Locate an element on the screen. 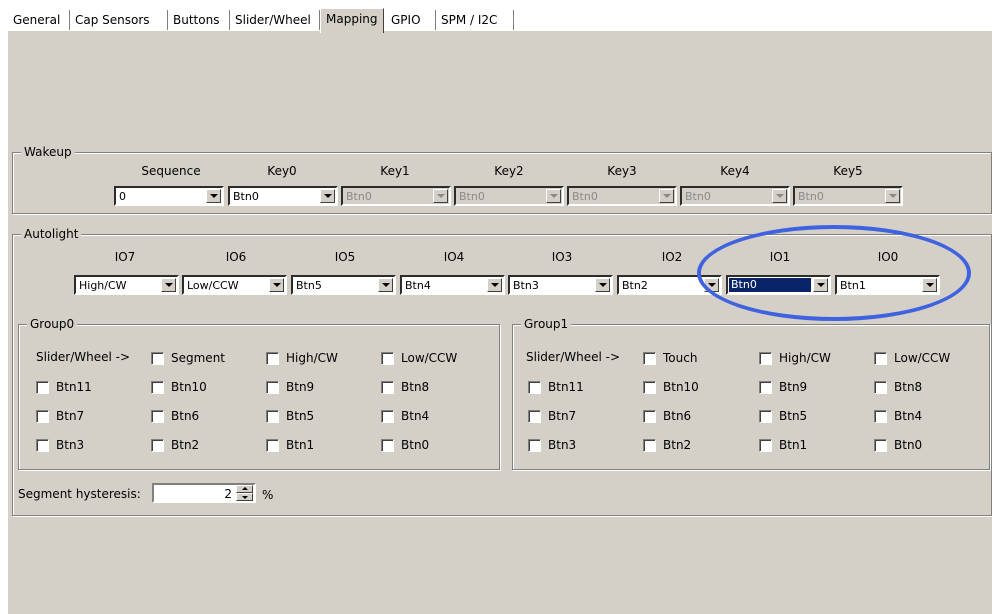  autolight-io2-select: Btn2 is located at coordinates (669, 285).